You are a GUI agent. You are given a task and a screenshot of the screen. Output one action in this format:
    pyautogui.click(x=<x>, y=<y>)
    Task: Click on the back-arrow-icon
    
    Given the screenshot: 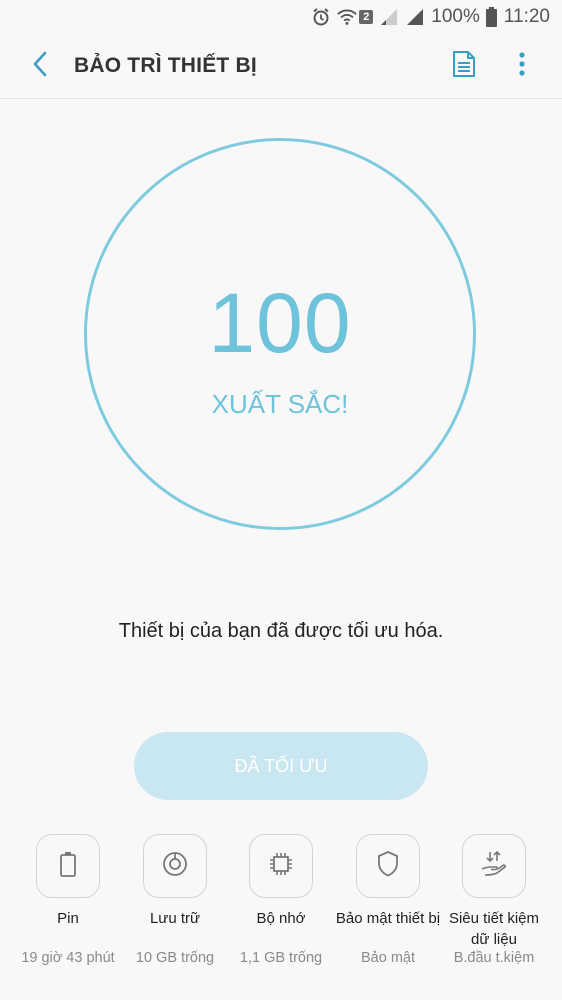 What is the action you would take?
    pyautogui.click(x=40, y=66)
    